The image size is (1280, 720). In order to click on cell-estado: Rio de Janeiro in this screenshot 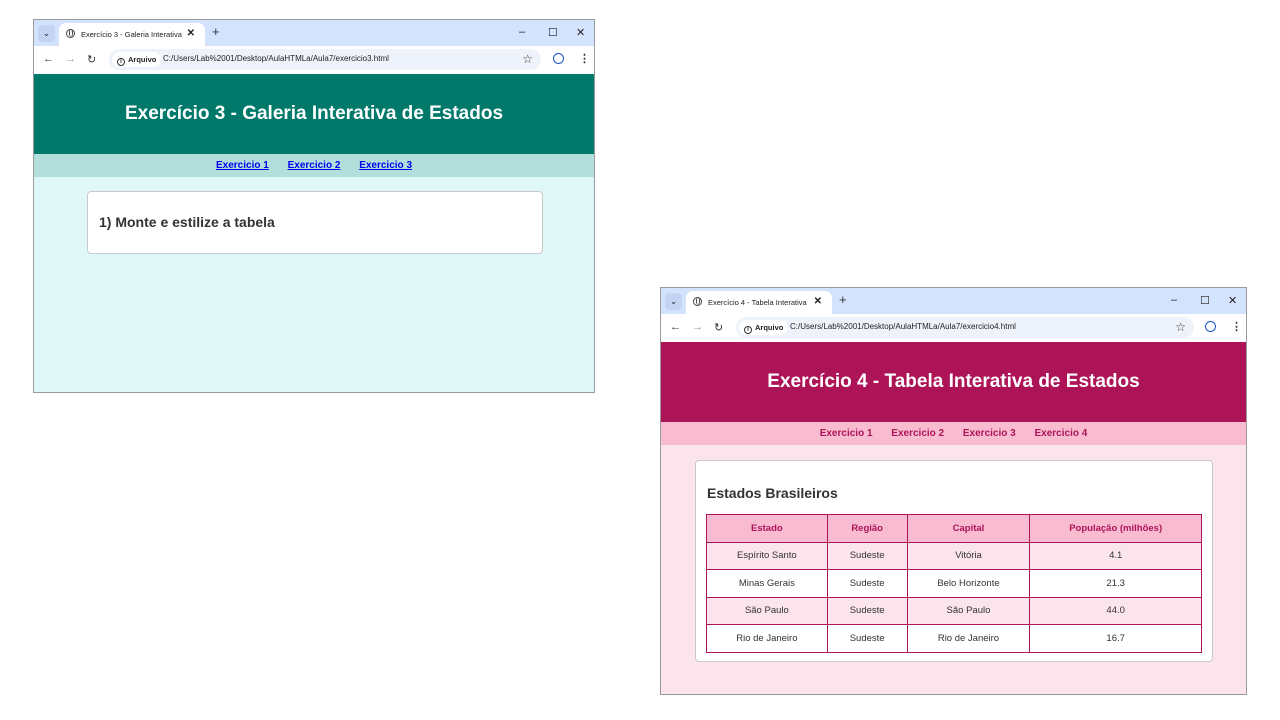, I will do `click(767, 638)`.